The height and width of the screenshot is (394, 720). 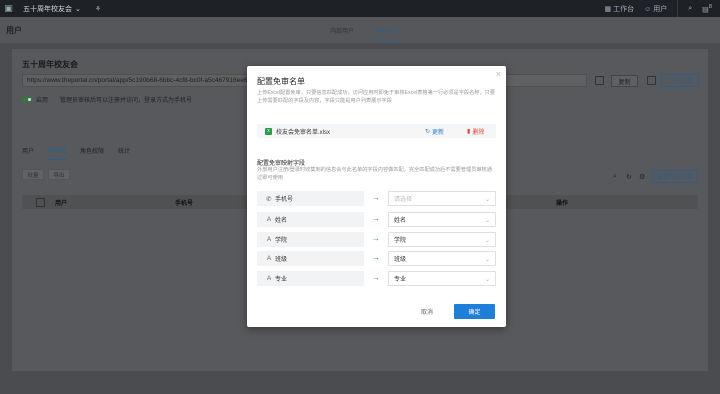 What do you see at coordinates (442, 258) in the screenshot?
I see `target-field-select: 班级 ⌄` at bounding box center [442, 258].